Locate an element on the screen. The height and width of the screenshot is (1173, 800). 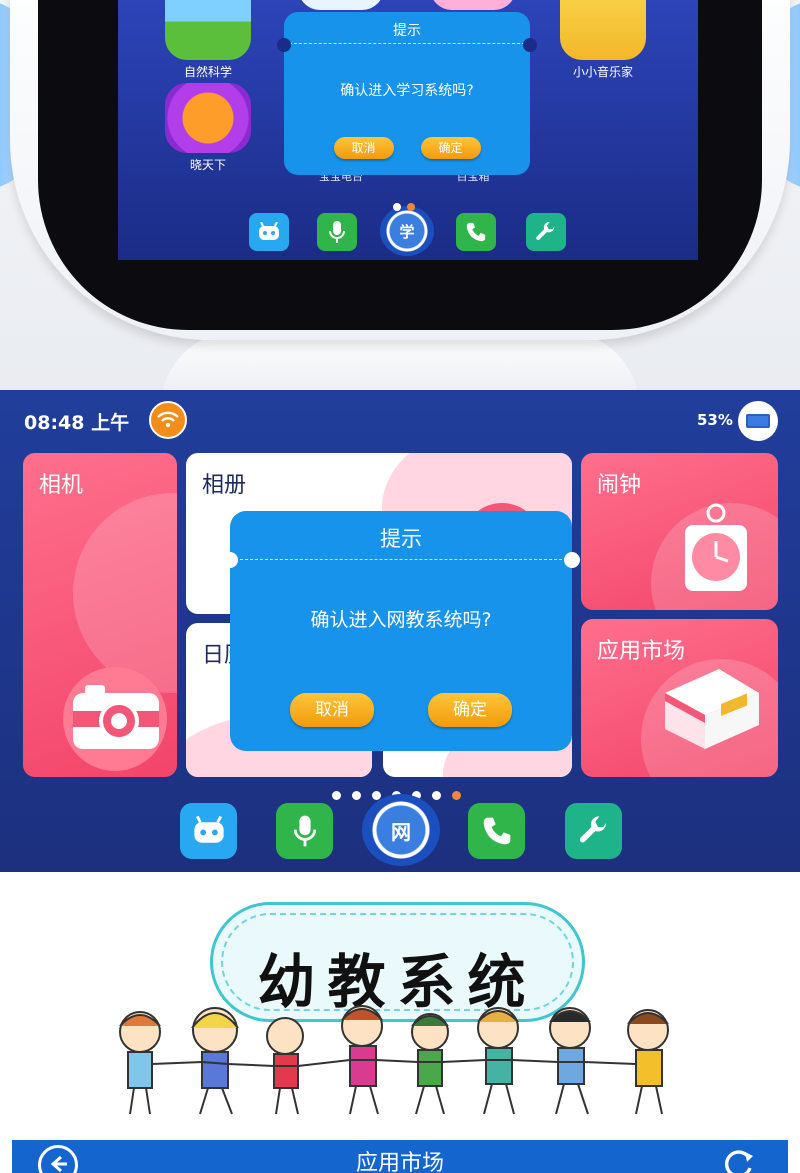
tile-label: 相机 is located at coordinates (61, 485).